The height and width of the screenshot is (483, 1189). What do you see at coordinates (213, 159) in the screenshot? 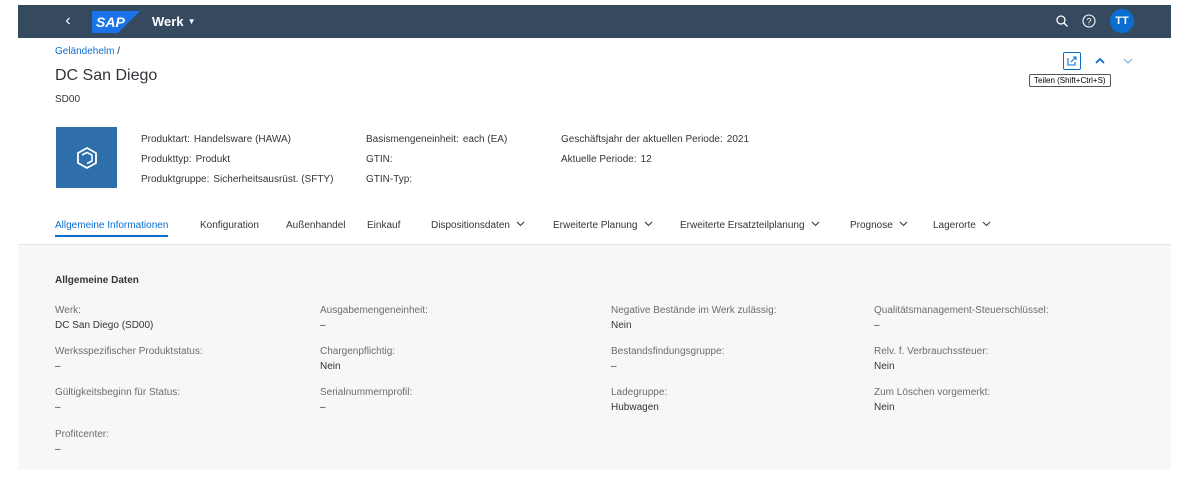
I see `attr-value: Produkt` at bounding box center [213, 159].